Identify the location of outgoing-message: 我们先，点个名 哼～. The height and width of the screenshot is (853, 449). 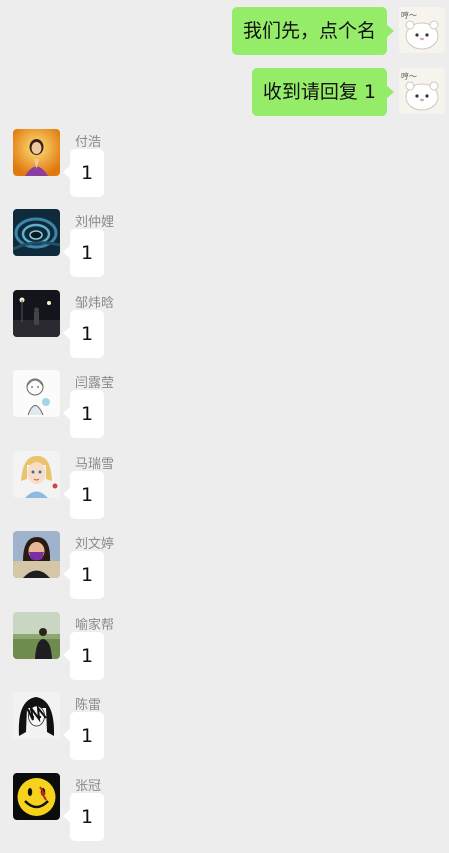
(224, 31).